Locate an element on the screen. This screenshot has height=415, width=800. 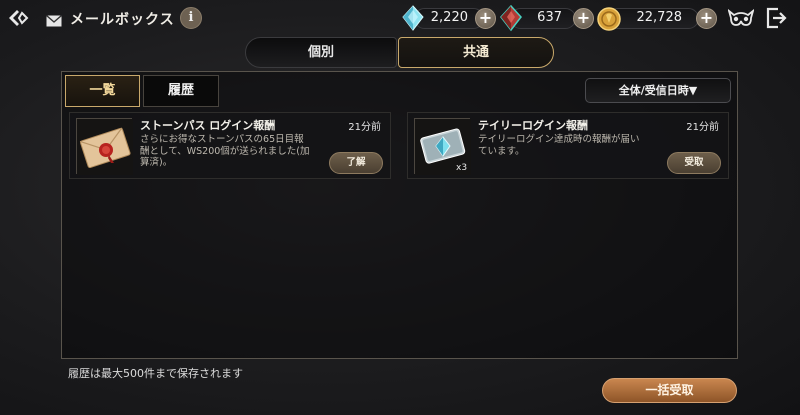
sort-dropdown: 全体/受信日時▼ is located at coordinates (658, 90).